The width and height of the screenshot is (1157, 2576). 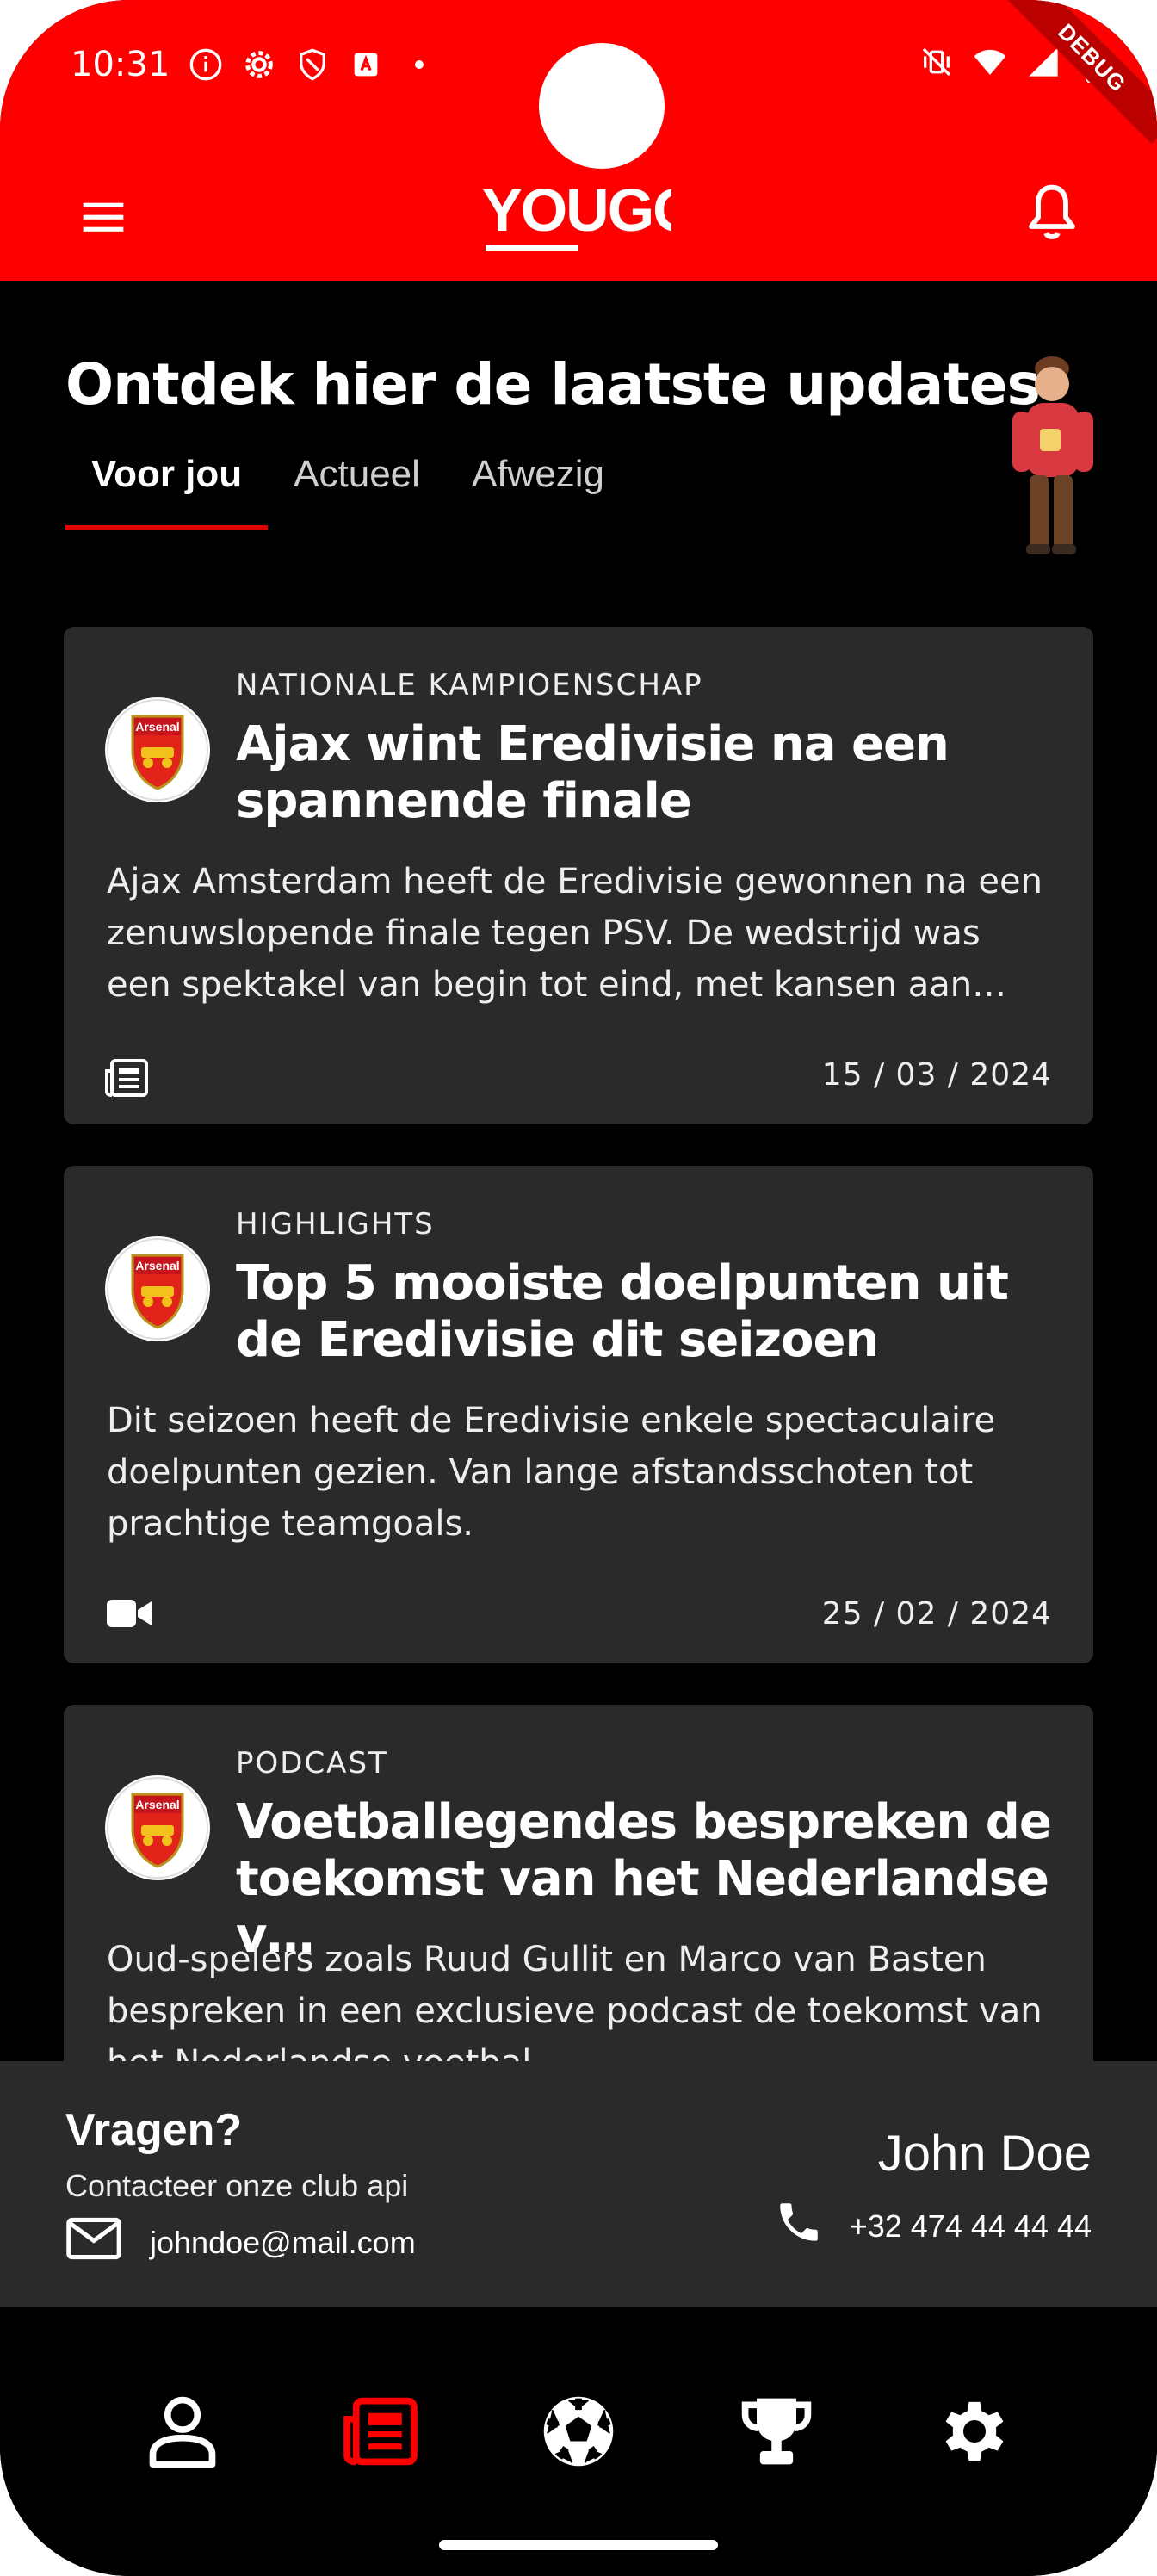 What do you see at coordinates (129, 1617) in the screenshot?
I see `video-icon` at bounding box center [129, 1617].